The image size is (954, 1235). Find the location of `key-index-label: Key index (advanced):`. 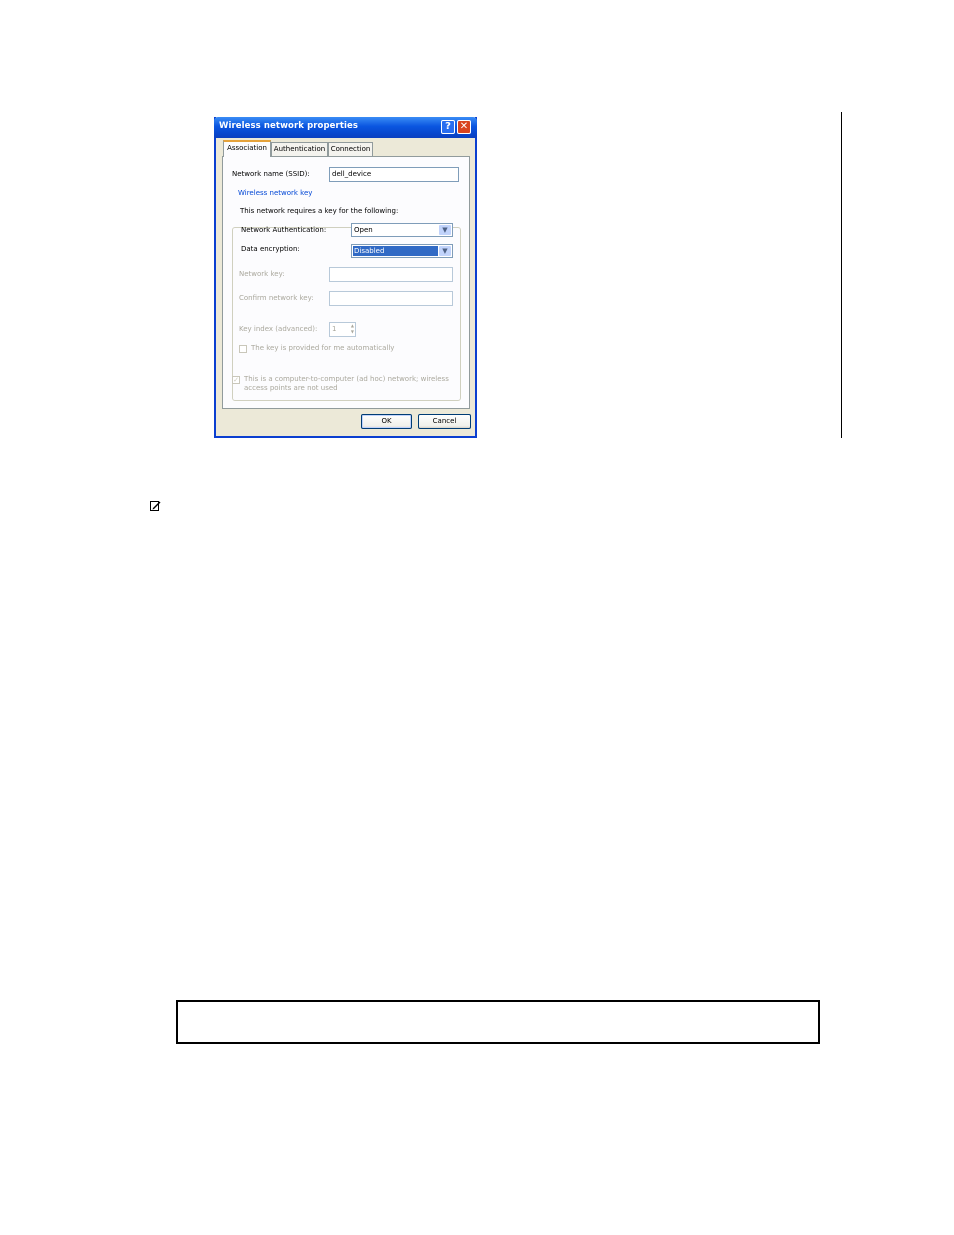

key-index-label: Key index (advanced): is located at coordinates (278, 329).